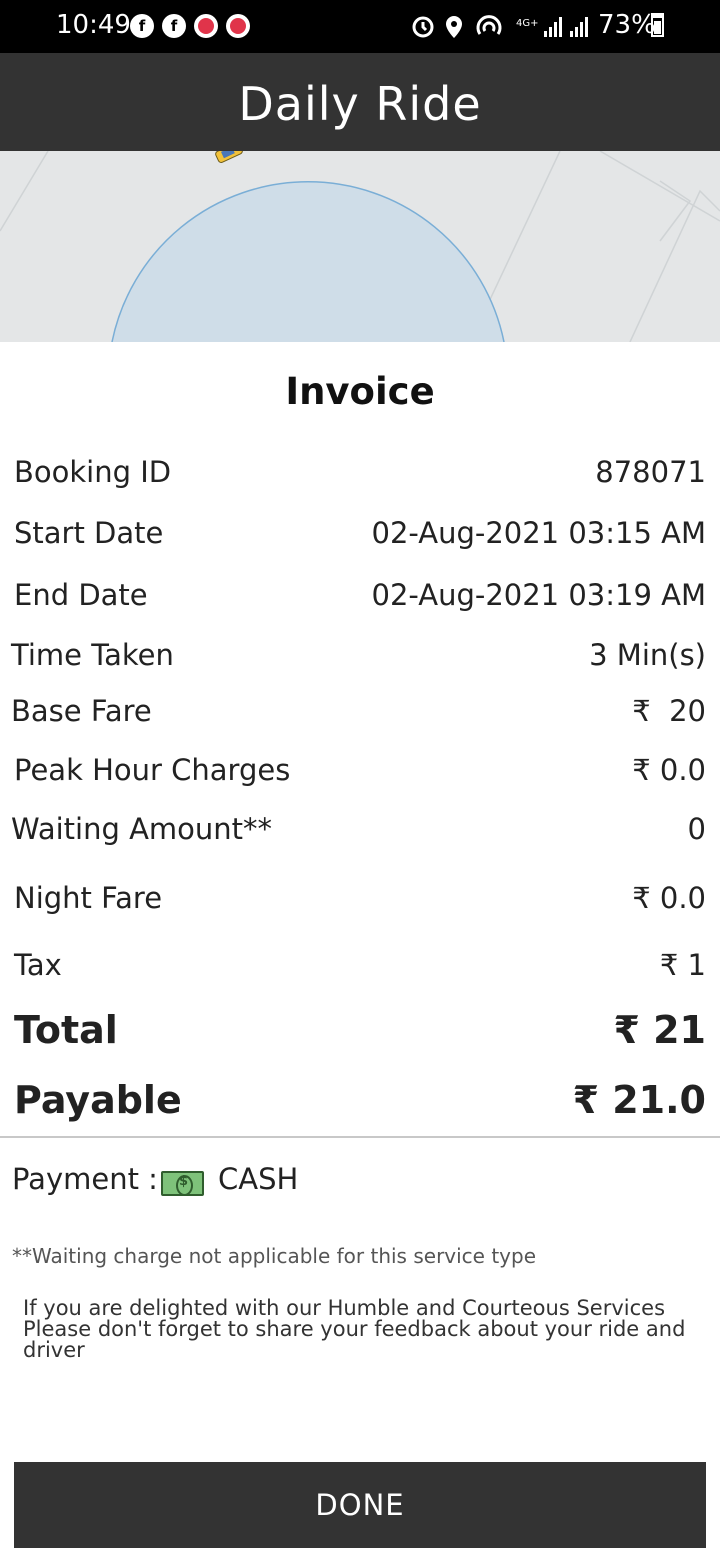 The height and width of the screenshot is (1560, 720). What do you see at coordinates (93, 472) in the screenshot?
I see `row-label: Booking ID` at bounding box center [93, 472].